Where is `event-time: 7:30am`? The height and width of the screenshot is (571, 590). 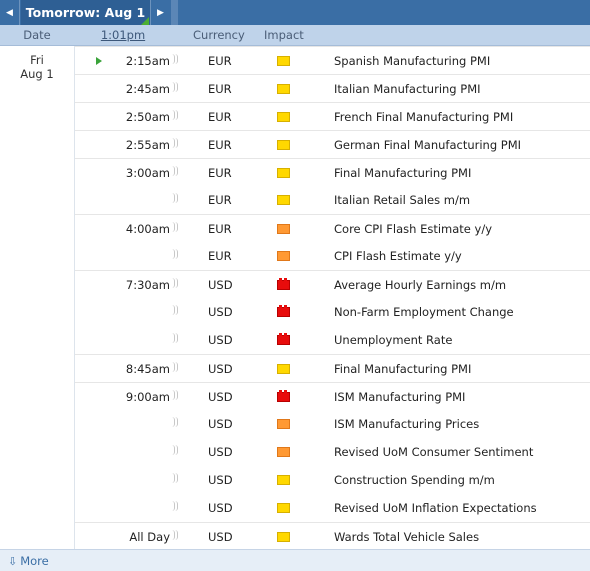
event-time: 7:30am is located at coordinates (147, 285).